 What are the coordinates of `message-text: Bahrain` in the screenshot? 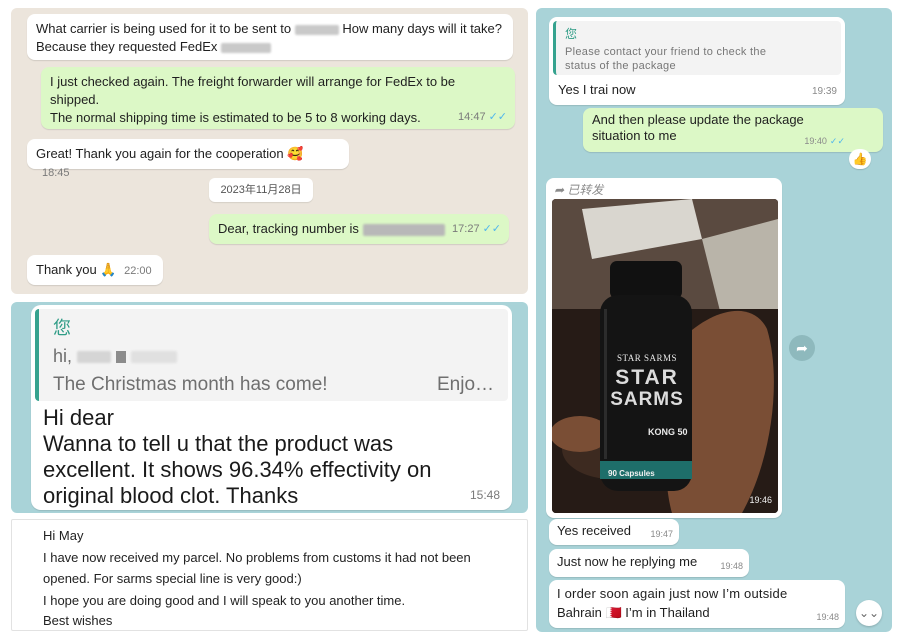 It's located at (579, 612).